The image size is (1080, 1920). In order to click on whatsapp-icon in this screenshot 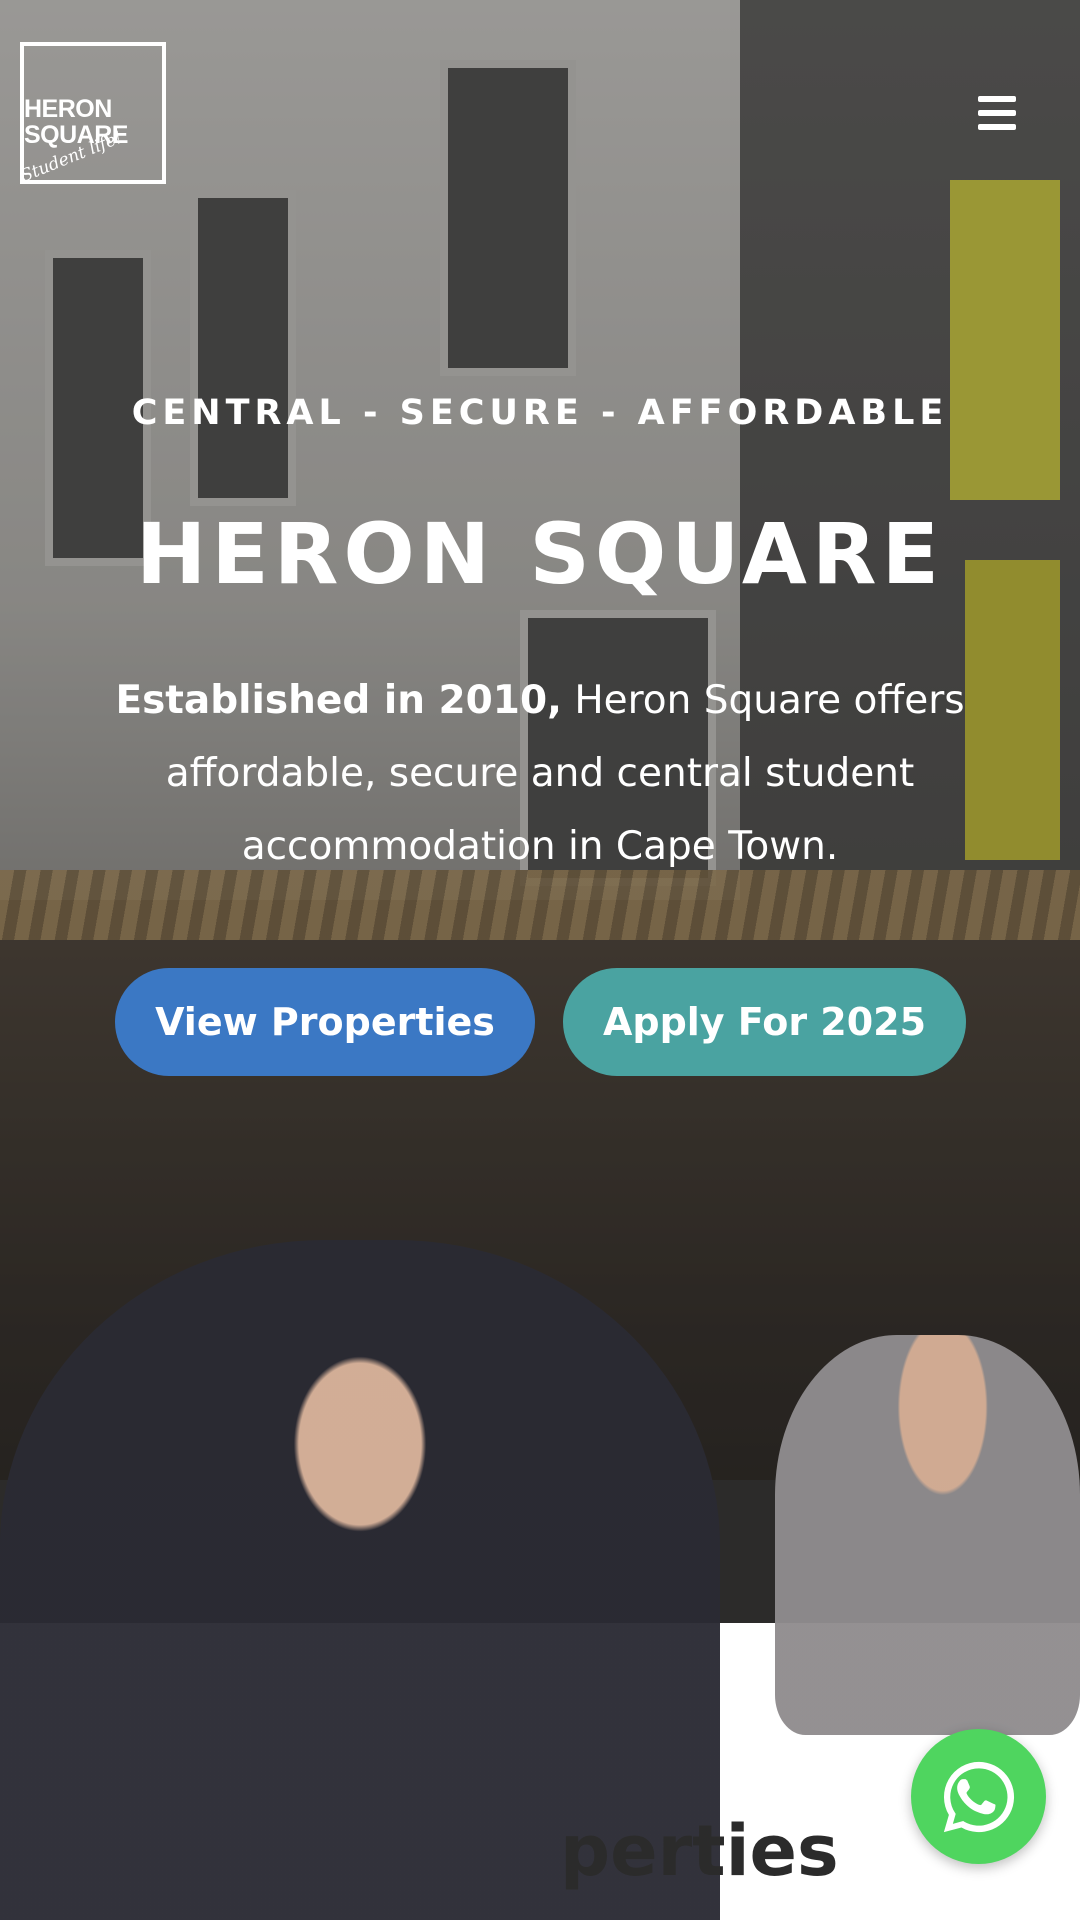, I will do `click(978, 1796)`.